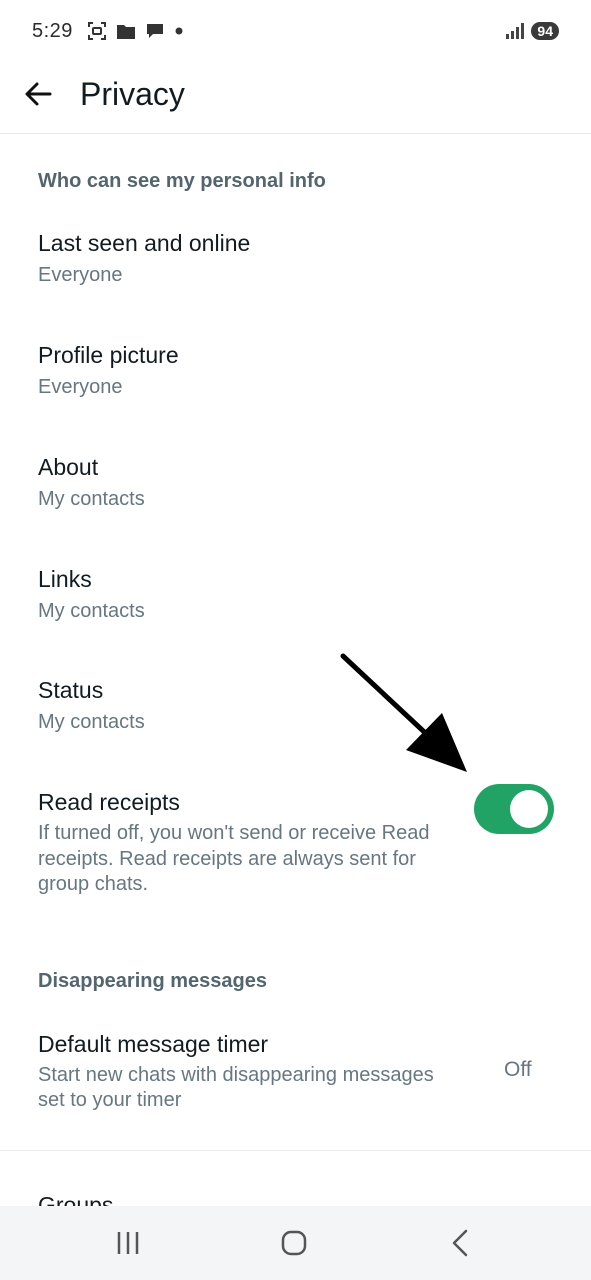 The image size is (591, 1280). Describe the element at coordinates (125, 32) in the screenshot. I see `folder-icon` at that location.